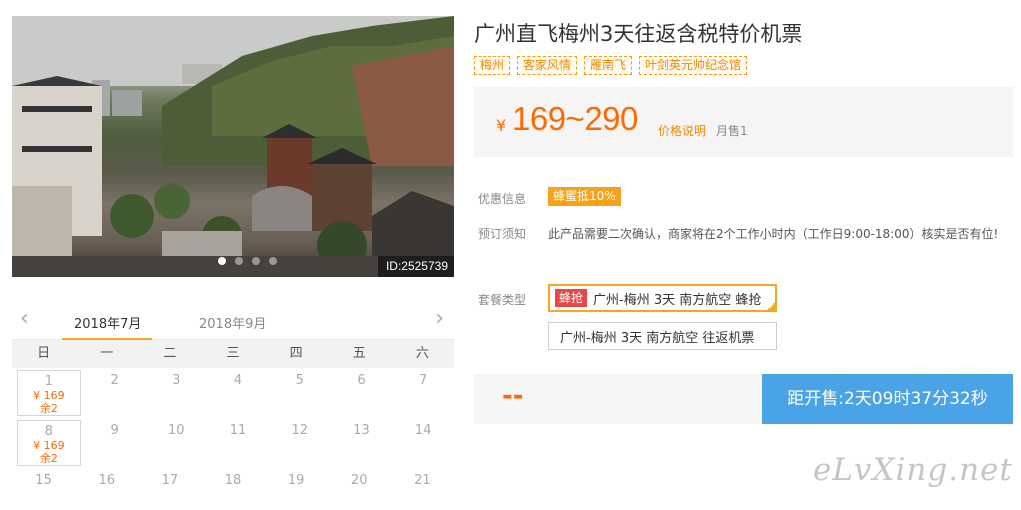  Describe the element at coordinates (238, 443) in the screenshot. I see `calendar-day: 11` at that location.